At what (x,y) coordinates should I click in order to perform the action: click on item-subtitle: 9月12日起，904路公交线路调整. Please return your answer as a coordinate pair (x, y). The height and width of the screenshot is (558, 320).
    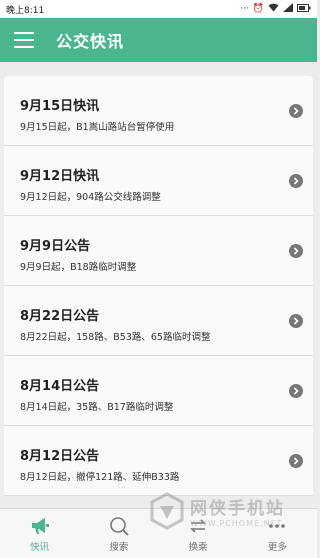
    Looking at the image, I should click on (90, 197).